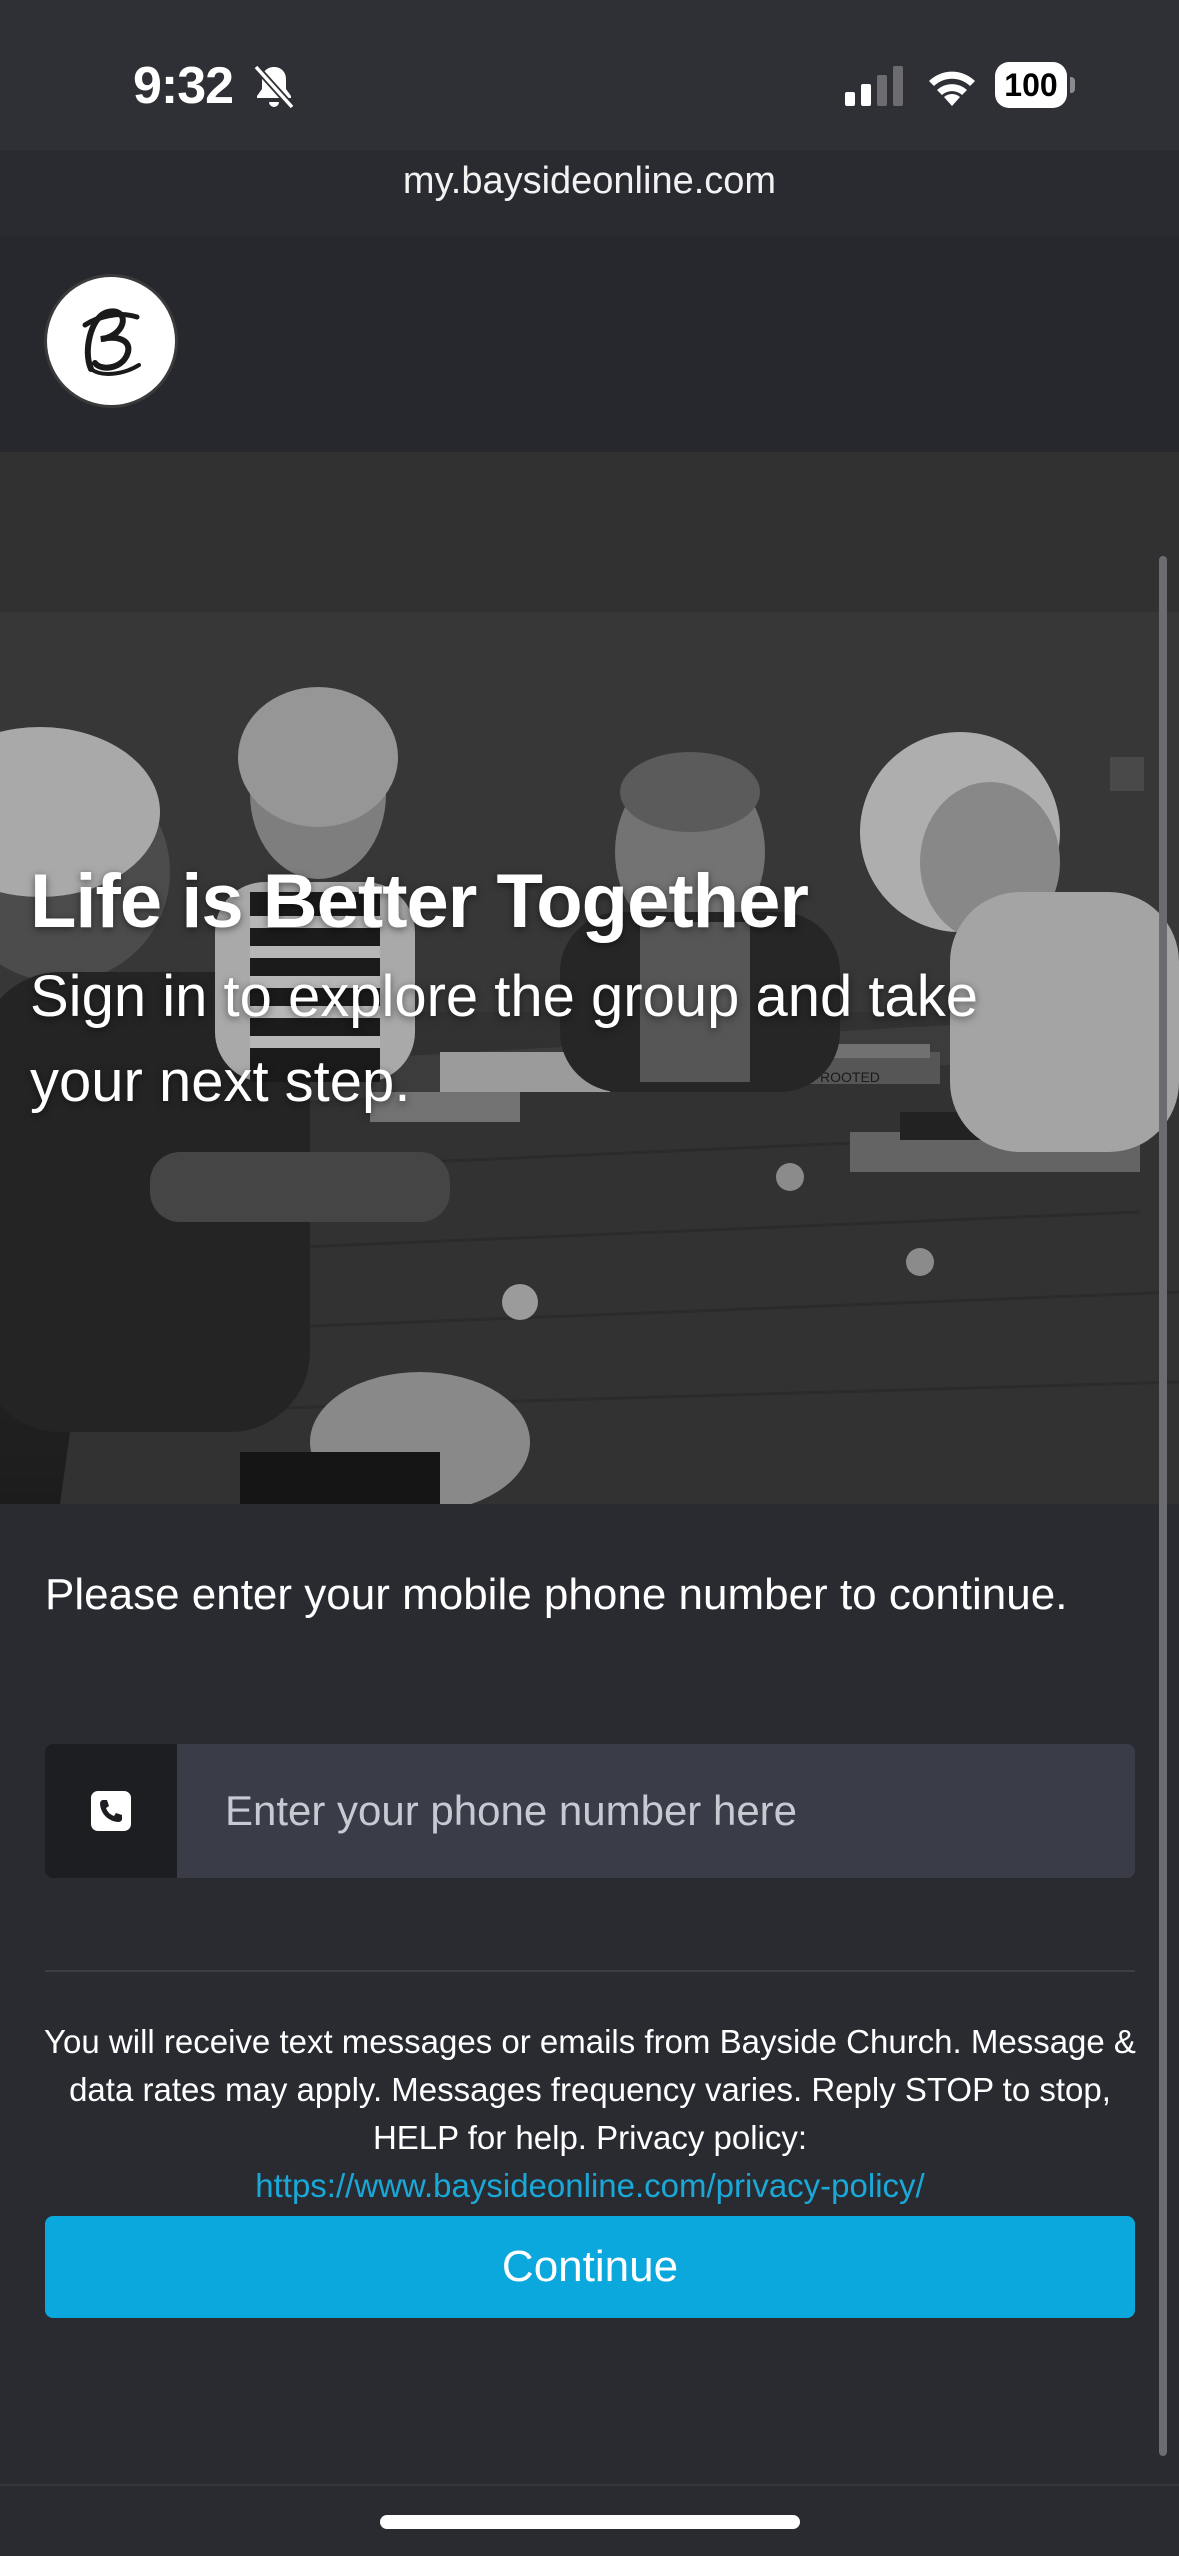 Image resolution: width=1179 pixels, height=2556 pixels. What do you see at coordinates (656, 1811) in the screenshot?
I see `phone-number-input` at bounding box center [656, 1811].